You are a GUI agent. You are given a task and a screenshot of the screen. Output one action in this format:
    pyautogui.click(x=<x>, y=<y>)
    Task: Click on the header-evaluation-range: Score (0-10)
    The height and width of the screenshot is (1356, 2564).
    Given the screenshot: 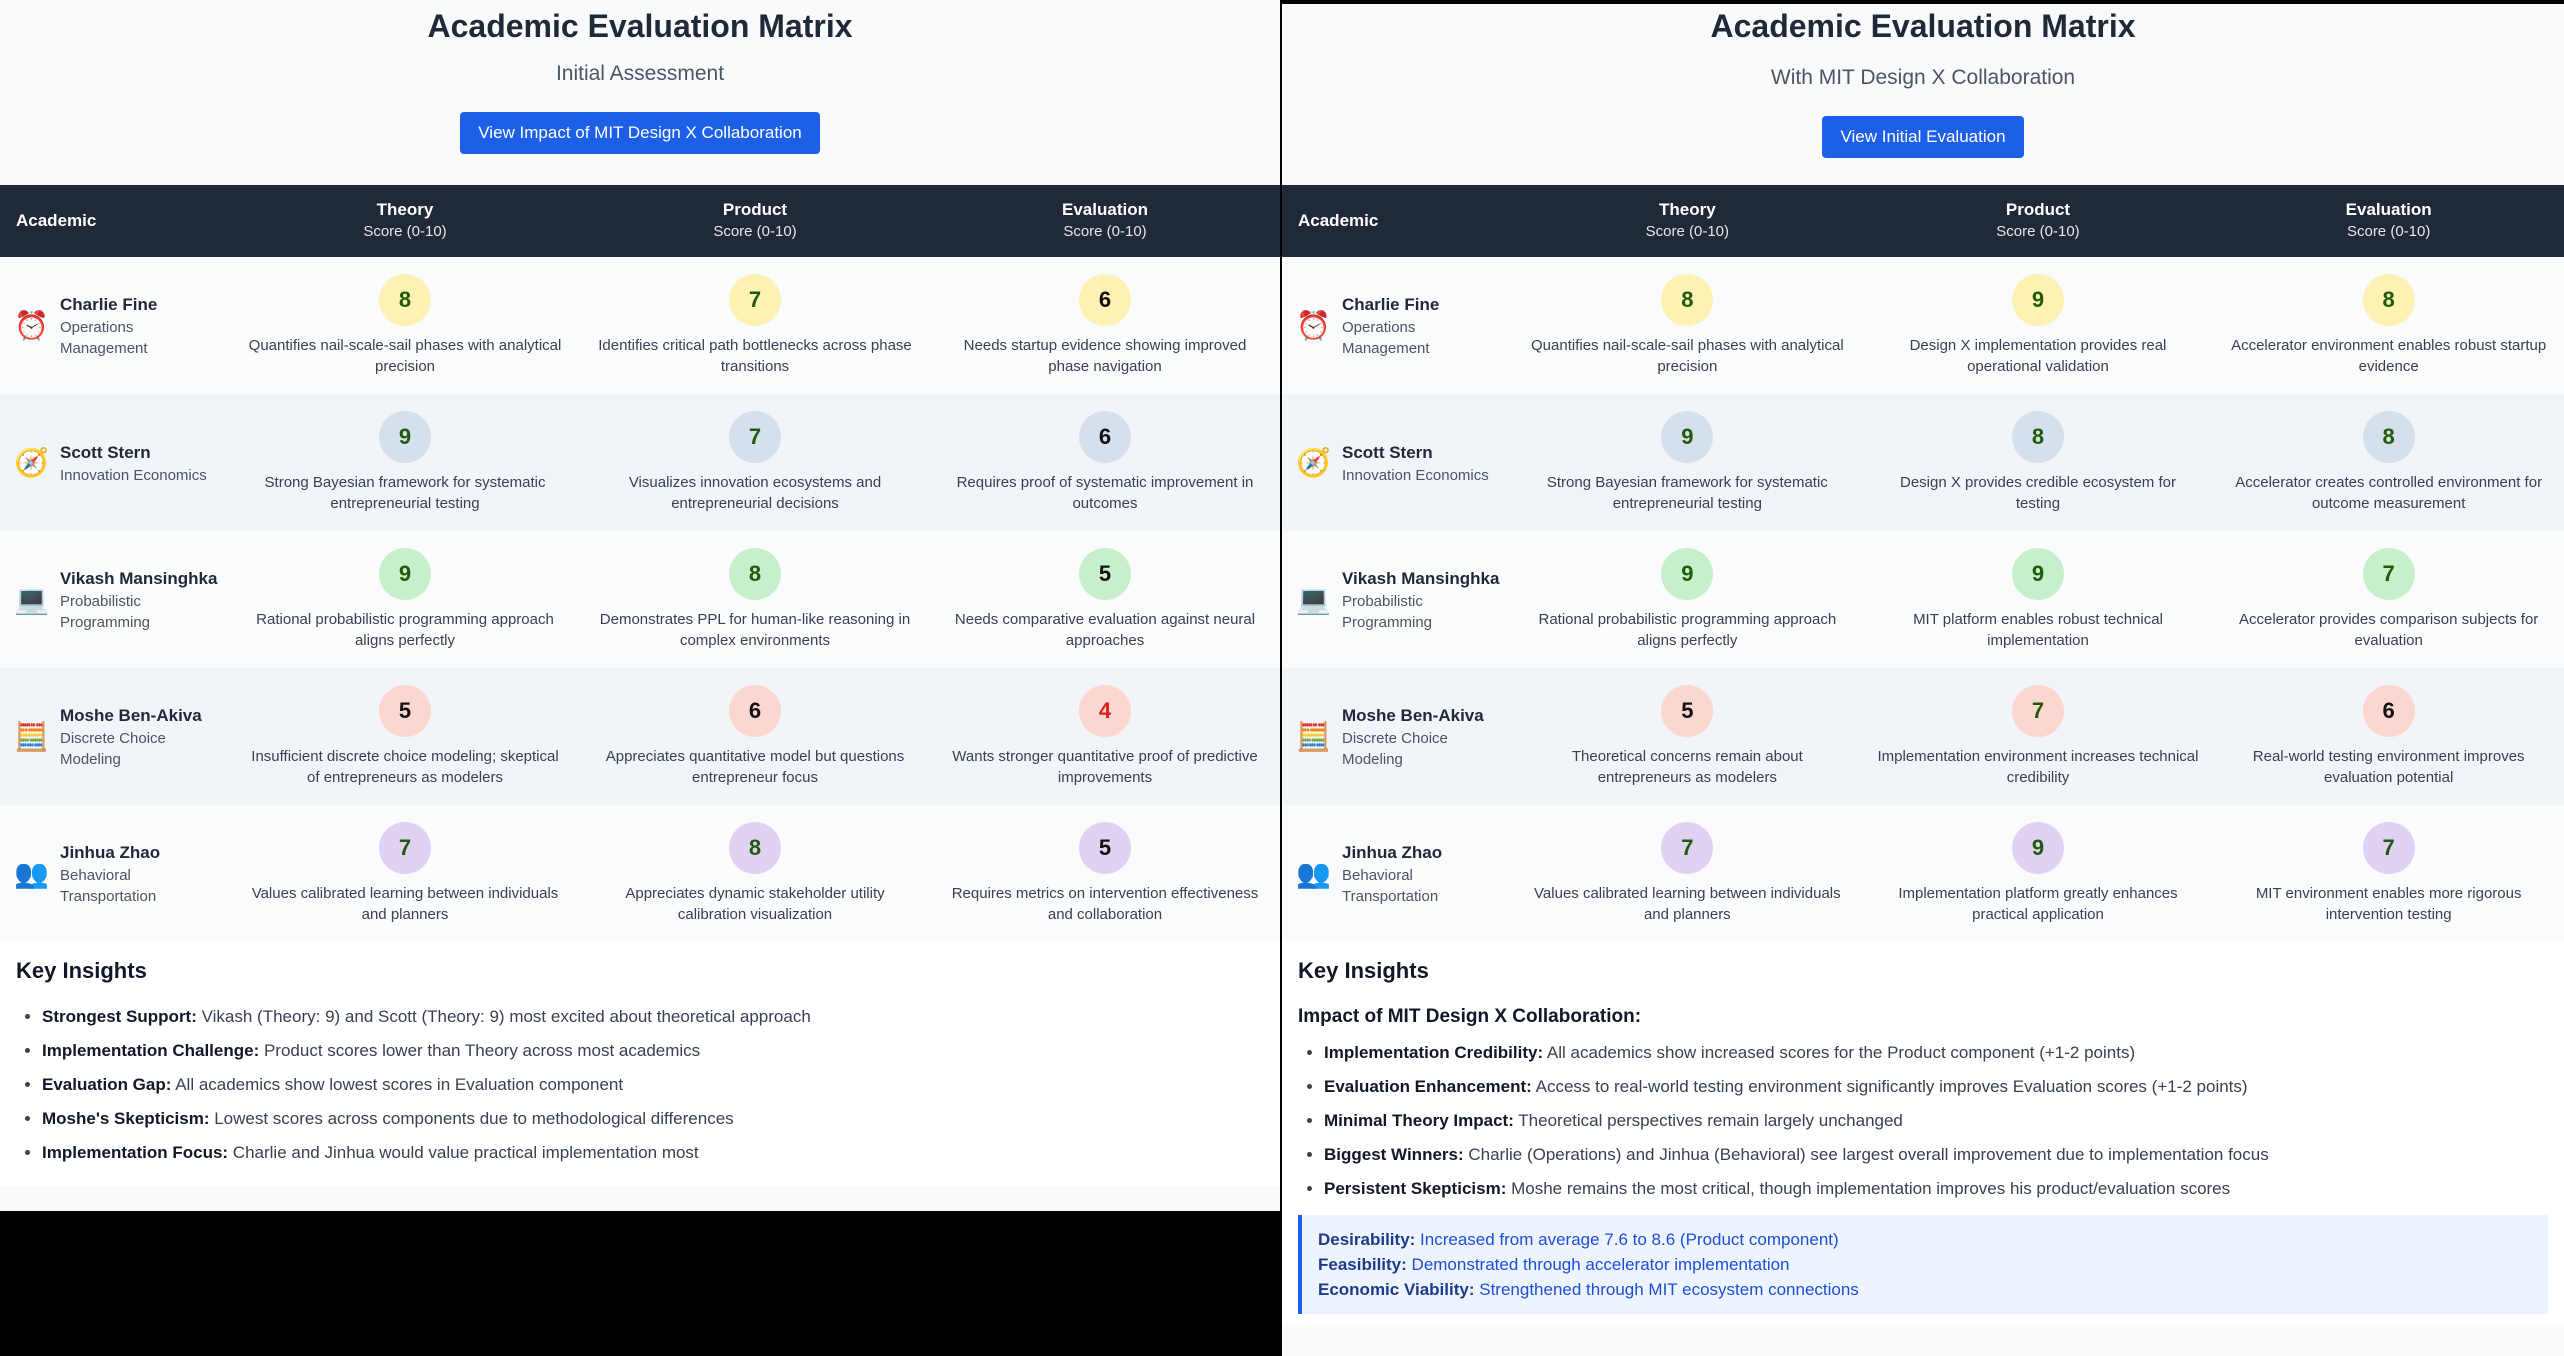 What is the action you would take?
    pyautogui.click(x=2388, y=231)
    